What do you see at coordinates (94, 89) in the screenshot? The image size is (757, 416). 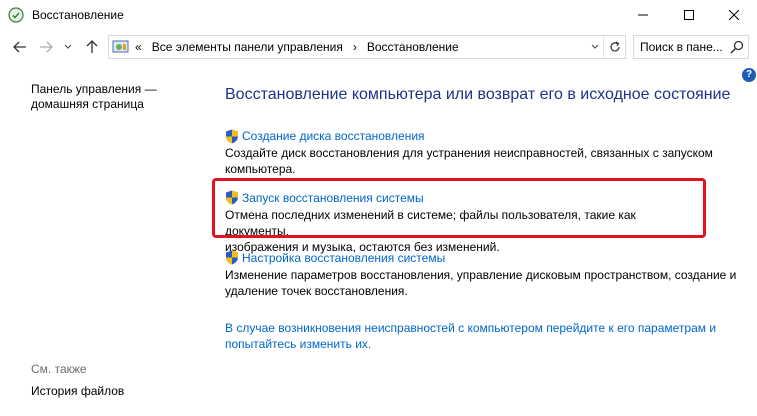 I see `sidebar-home-line1: Панель управления —` at bounding box center [94, 89].